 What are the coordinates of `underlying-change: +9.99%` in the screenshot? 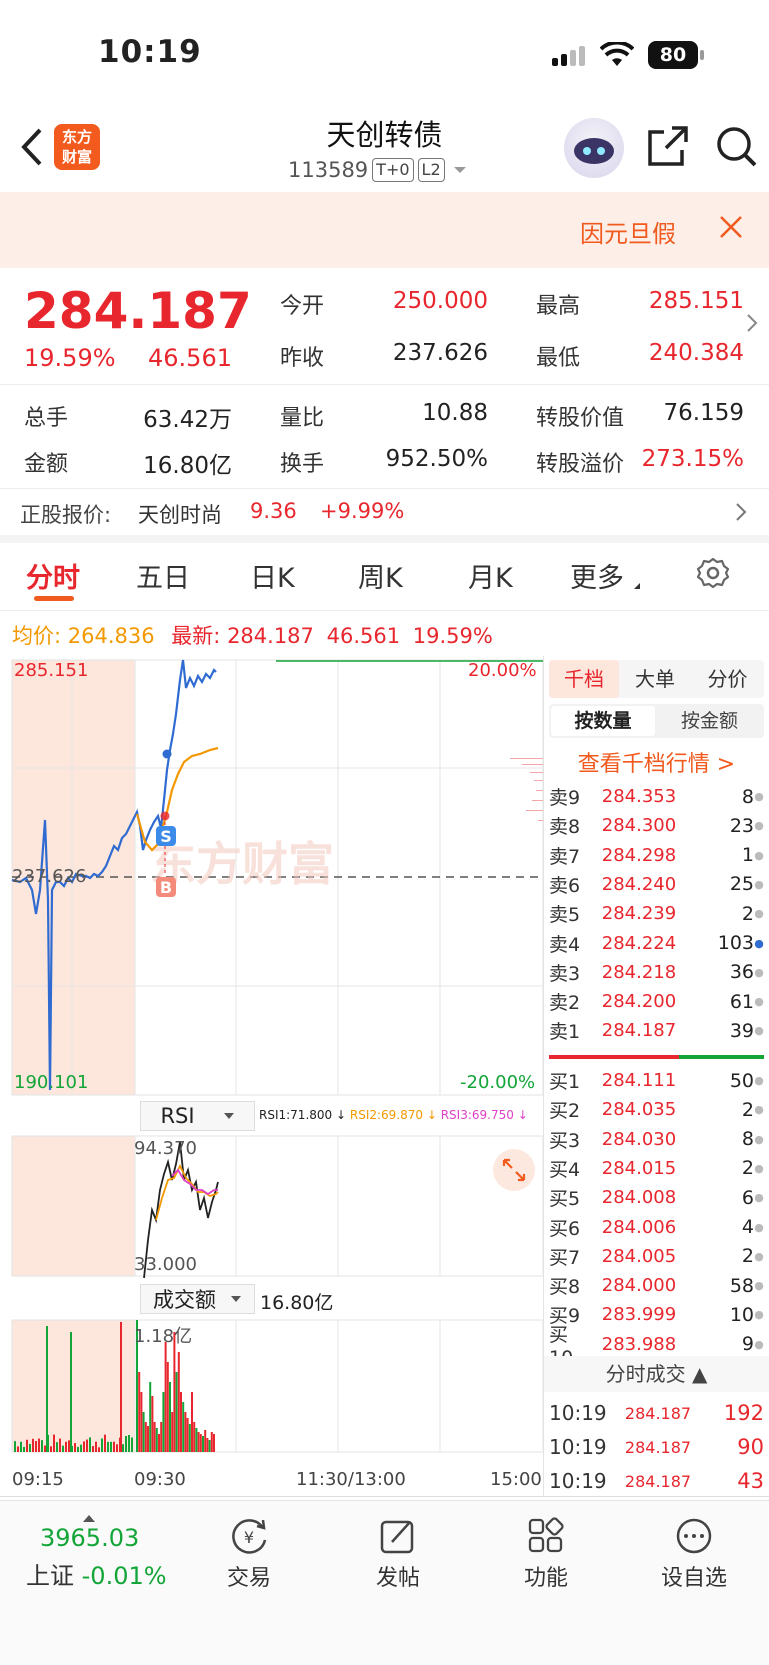 It's located at (362, 511).